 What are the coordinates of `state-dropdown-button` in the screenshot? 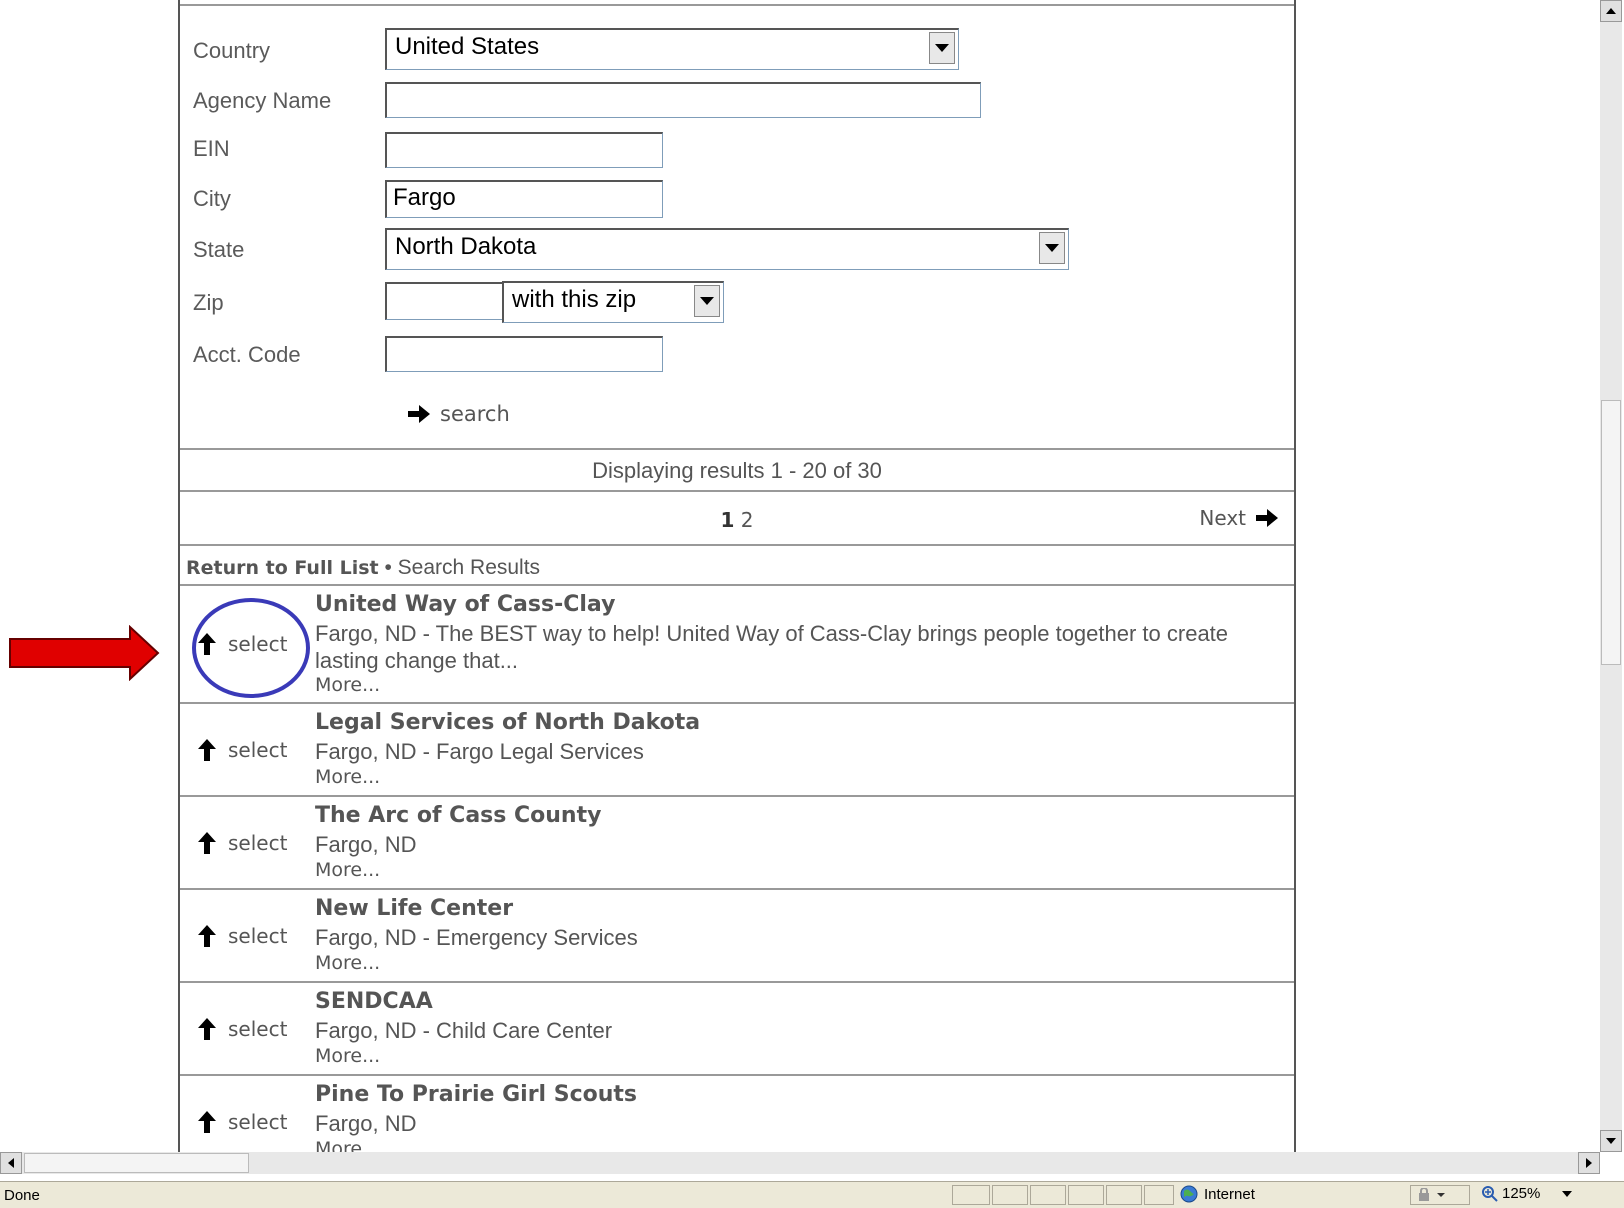 It's located at (1052, 248).